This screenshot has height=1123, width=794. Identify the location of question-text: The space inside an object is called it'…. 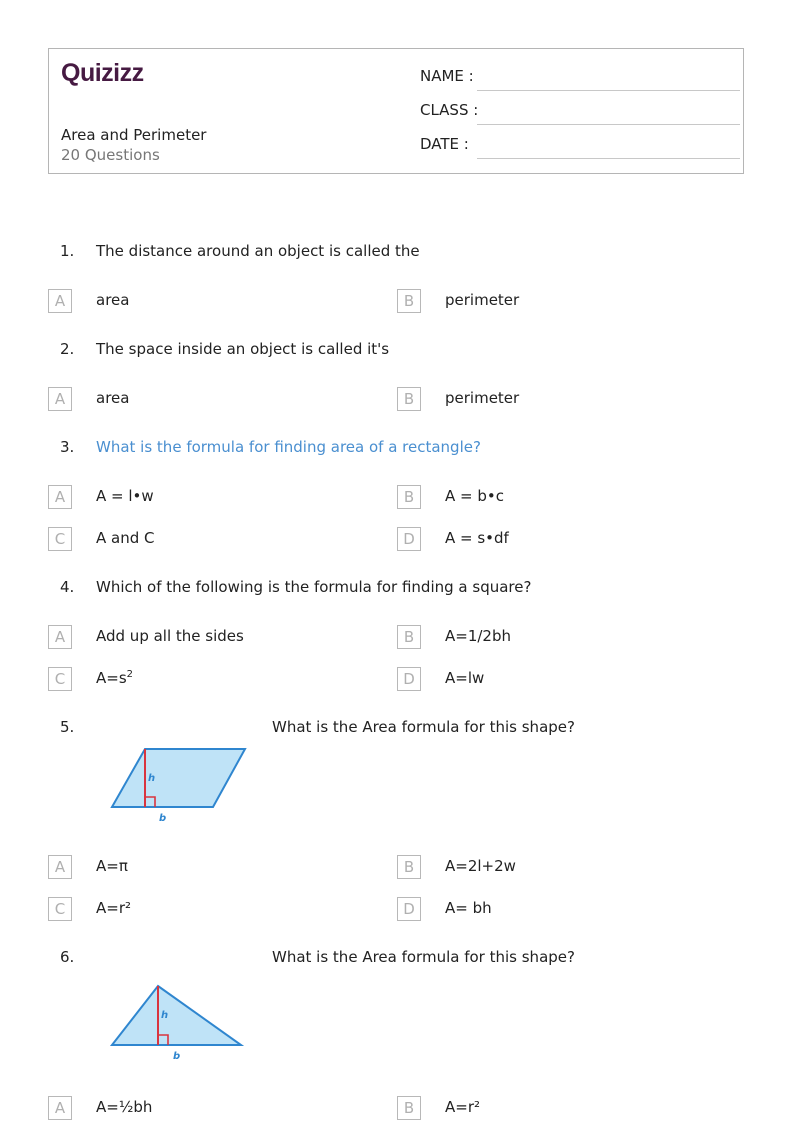
(243, 349).